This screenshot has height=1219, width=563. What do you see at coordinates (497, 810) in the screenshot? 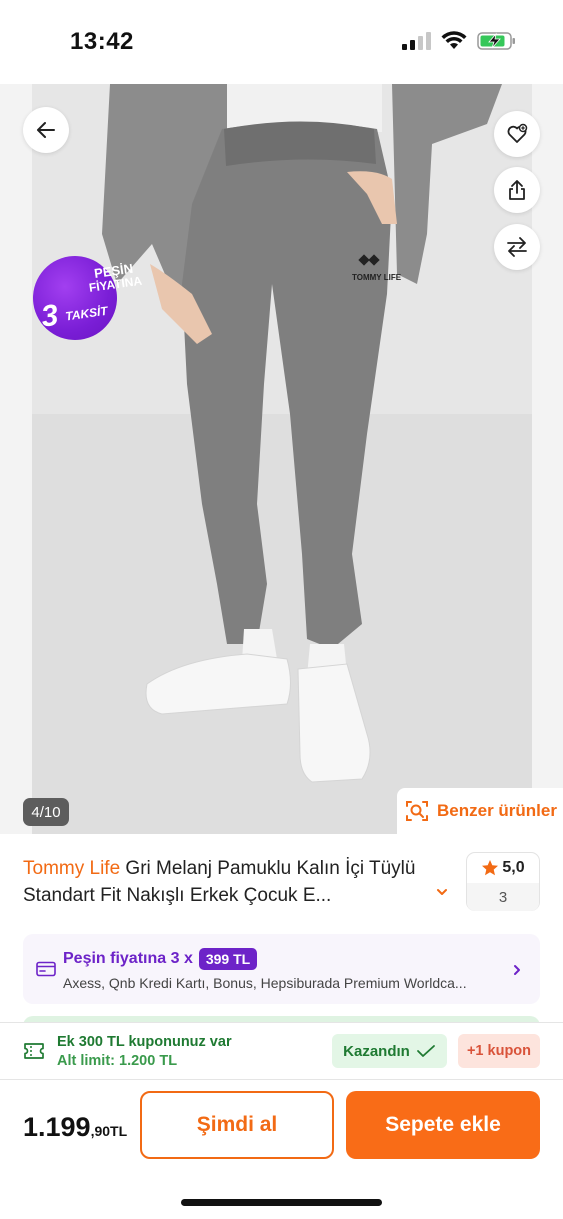
I see `similar-products-label: Benzer ürünler` at bounding box center [497, 810].